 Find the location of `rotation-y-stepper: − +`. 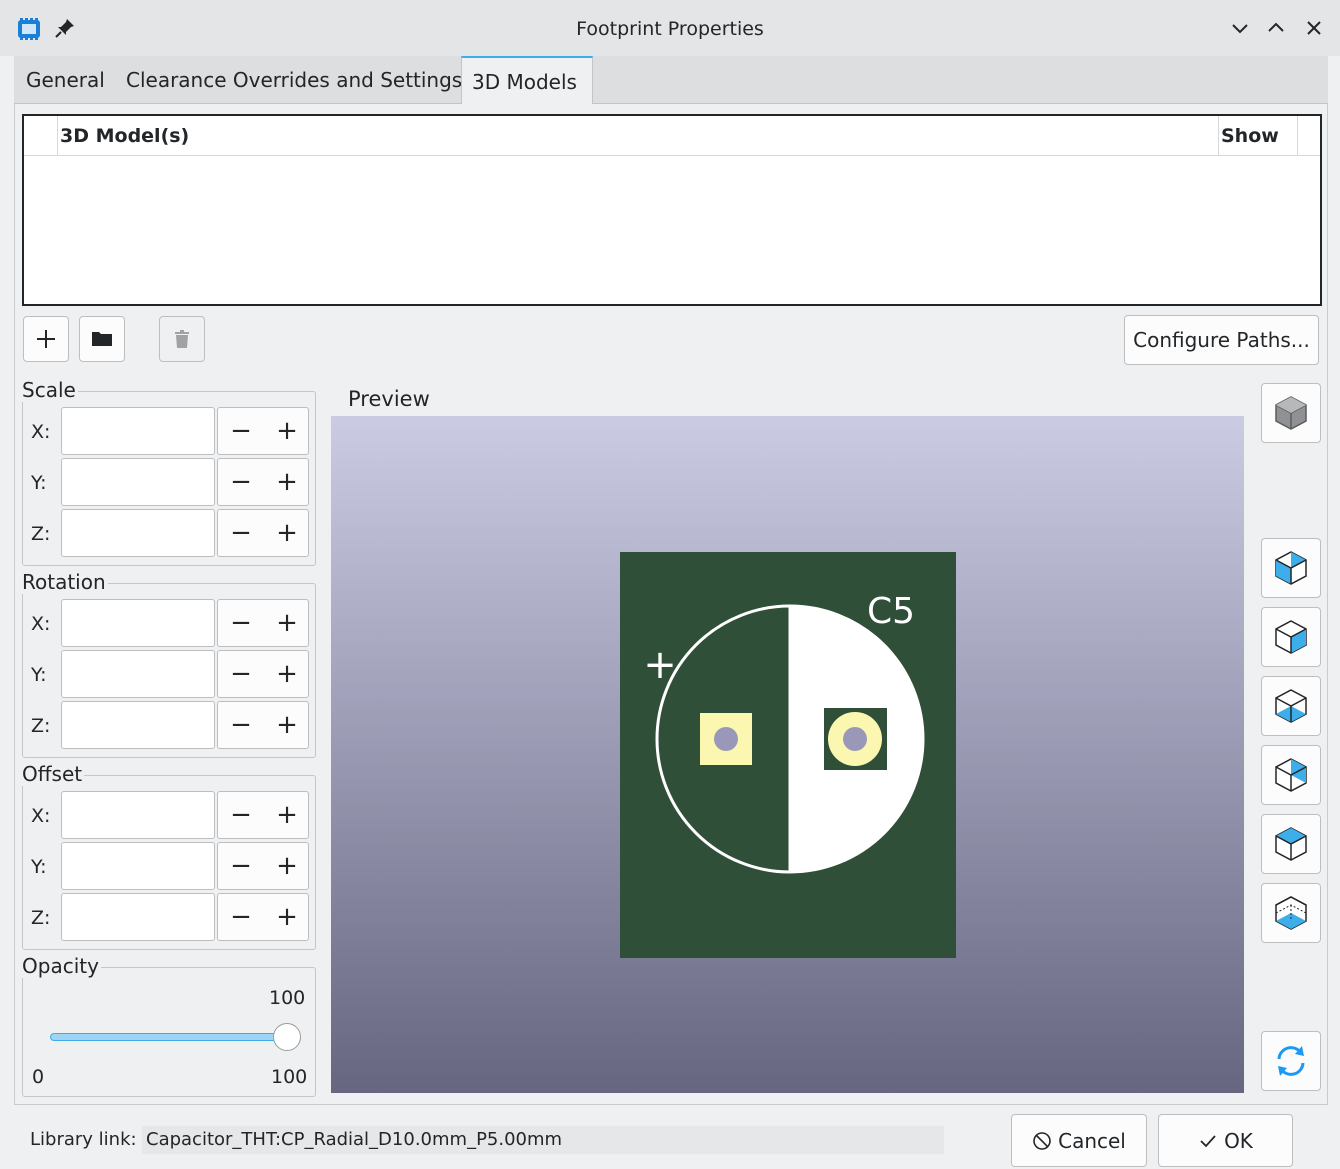

rotation-y-stepper: − + is located at coordinates (263, 674).